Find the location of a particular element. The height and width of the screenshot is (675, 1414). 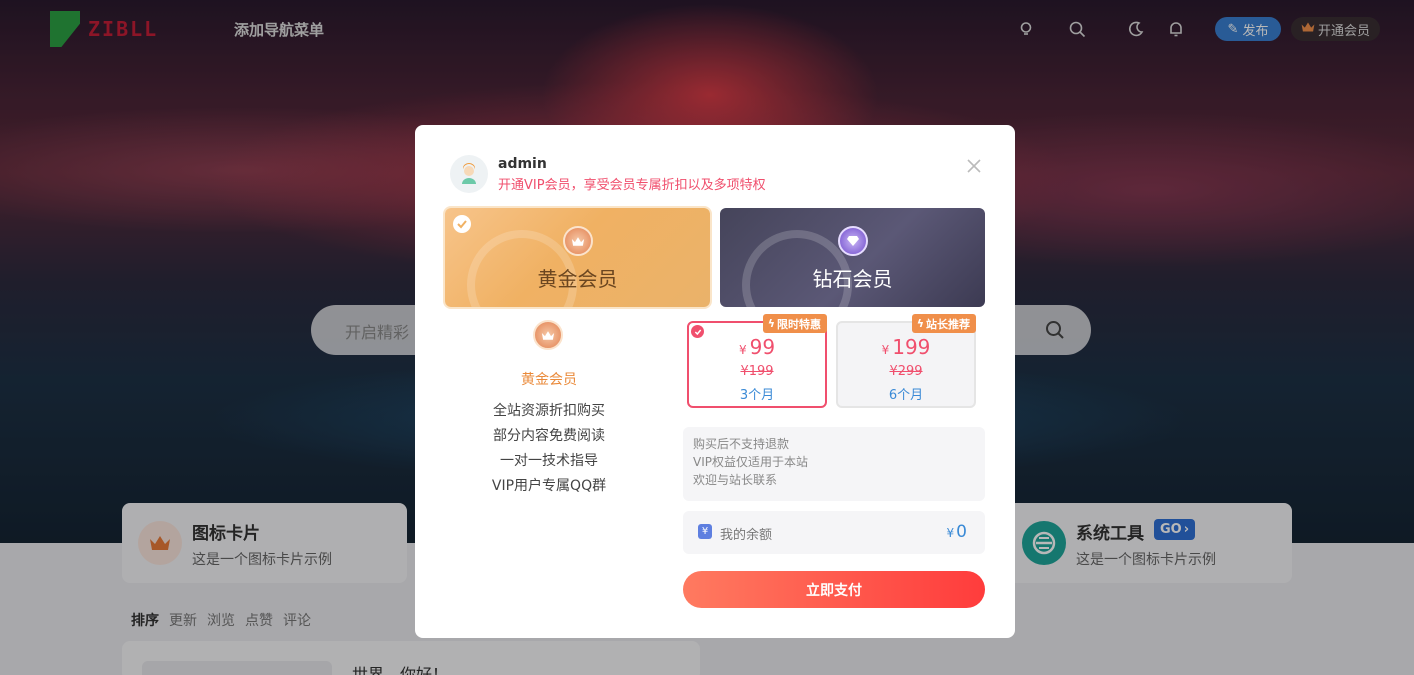

balance-label: 我的余额 is located at coordinates (746, 535).